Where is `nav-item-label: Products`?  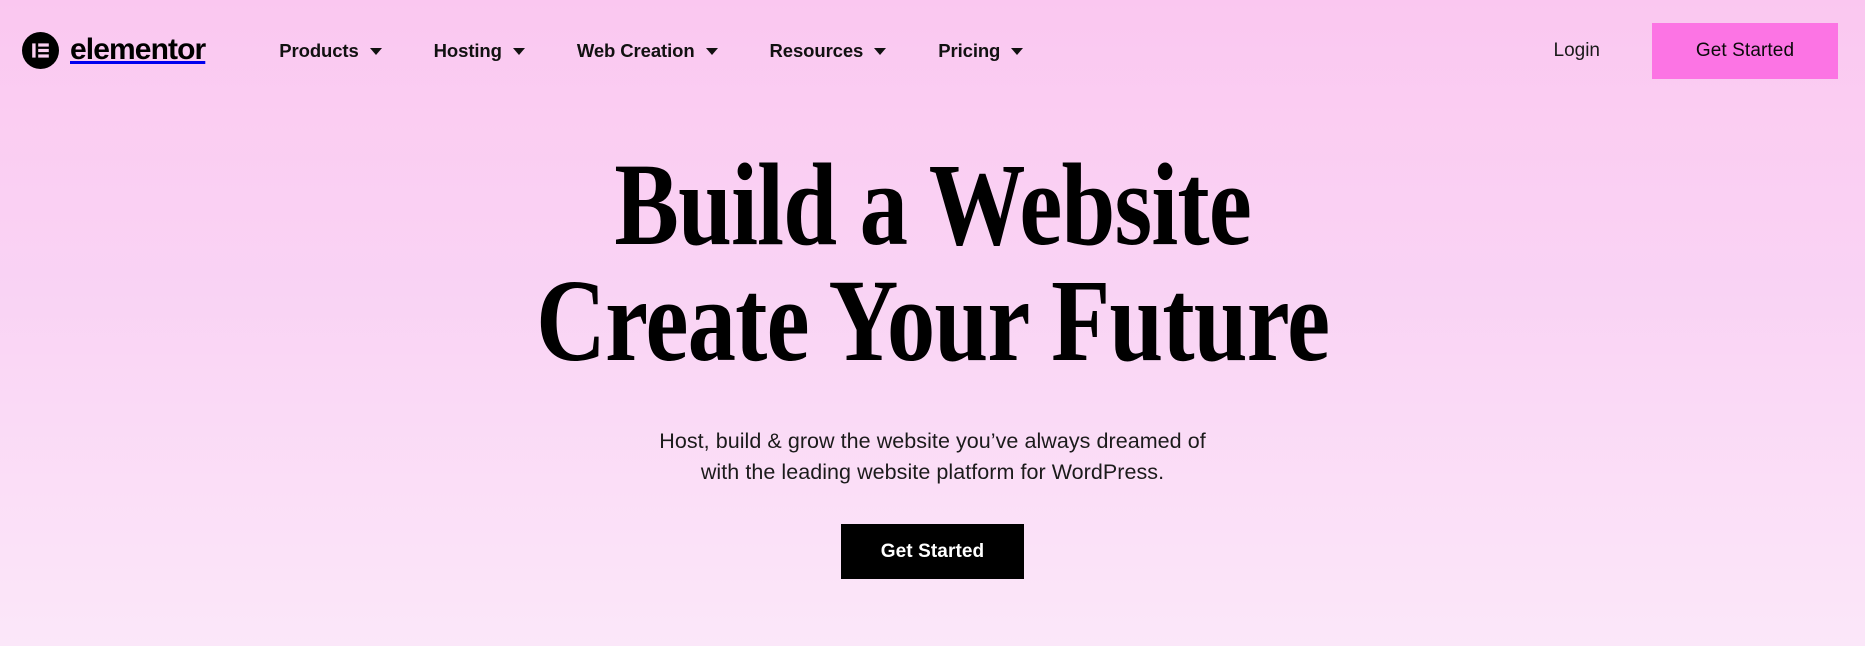 nav-item-label: Products is located at coordinates (319, 50).